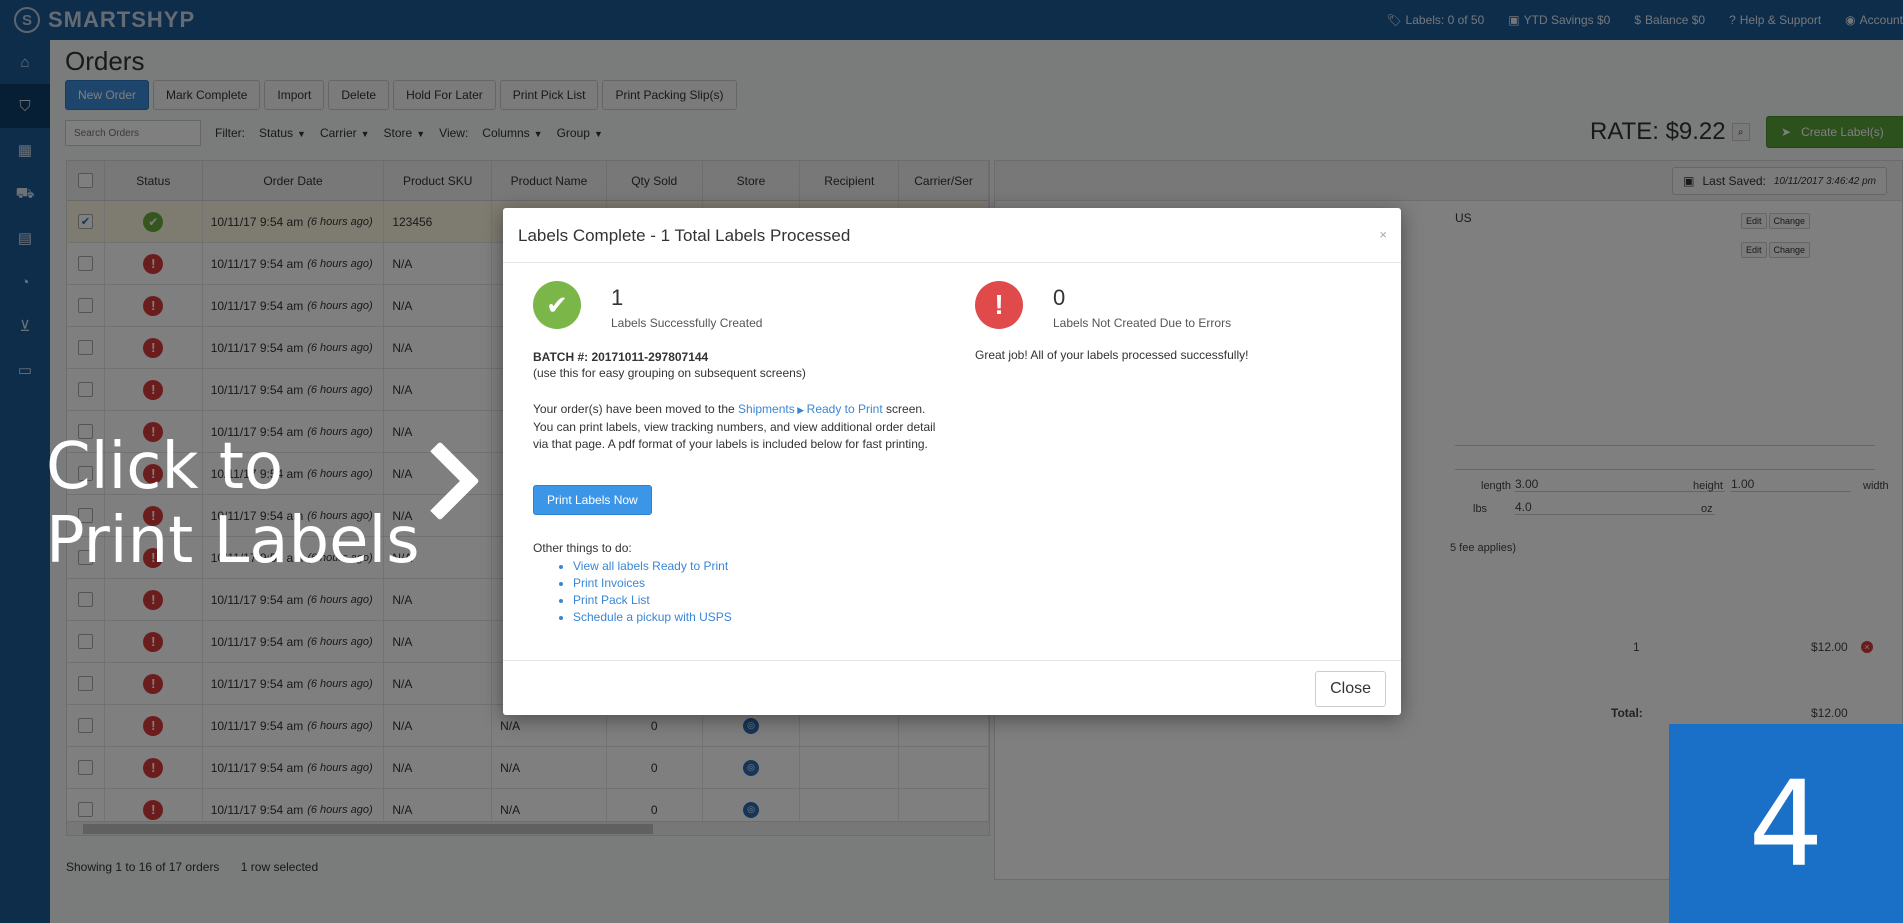 This screenshot has height=923, width=1903. Describe the element at coordinates (766, 409) in the screenshot. I see `shipments-link: Shipments` at that location.